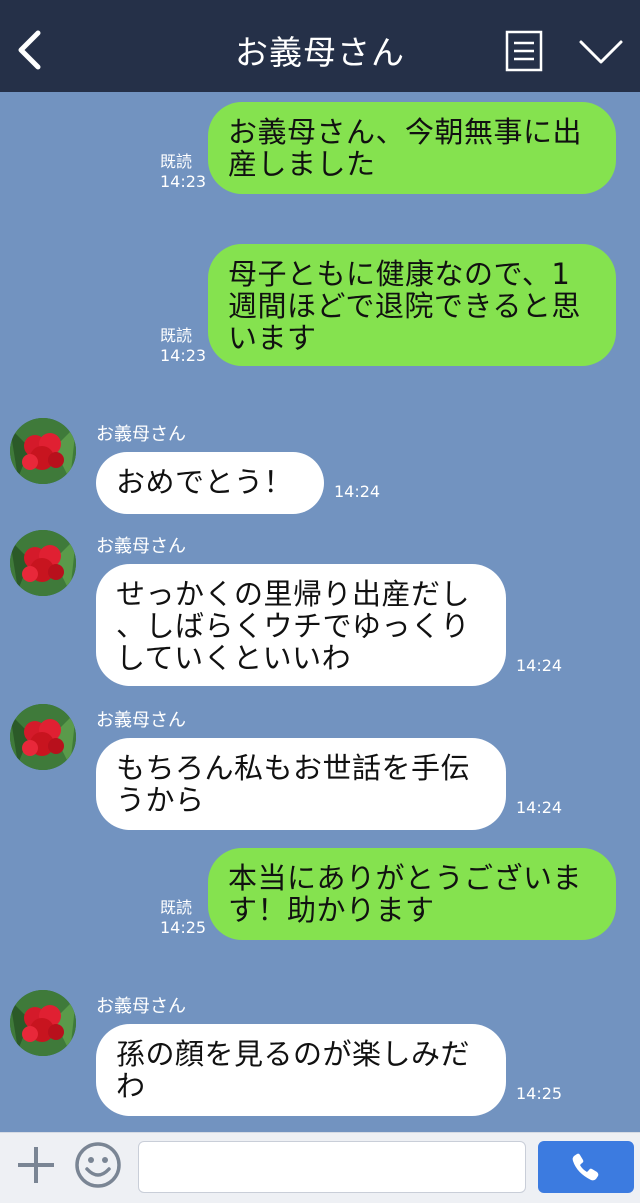 This screenshot has height=1203, width=640. I want to click on read-status: 既読 14:25, so click(183, 917).